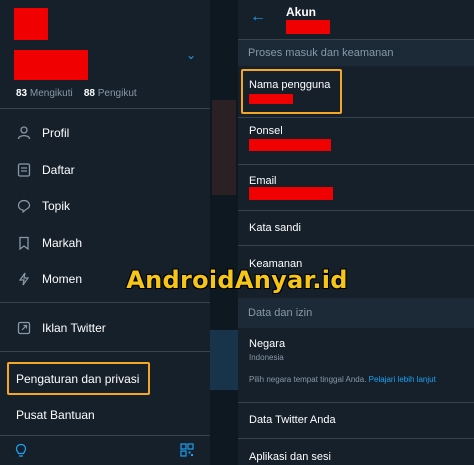  I want to click on account-switch-chevron-icon: ⌄, so click(191, 55).